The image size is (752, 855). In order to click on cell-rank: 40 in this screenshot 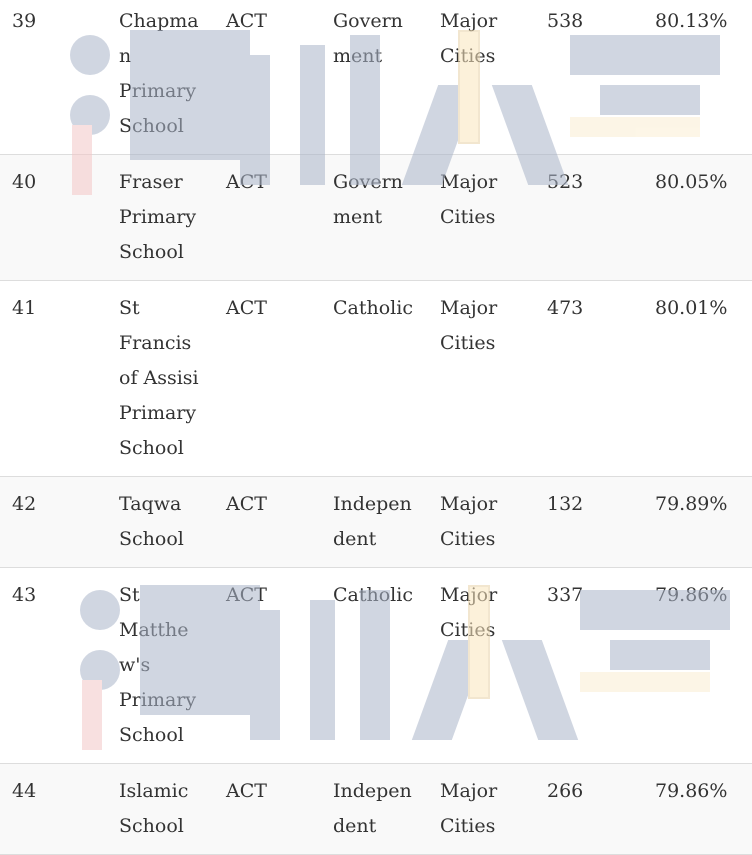, I will do `click(24, 182)`.